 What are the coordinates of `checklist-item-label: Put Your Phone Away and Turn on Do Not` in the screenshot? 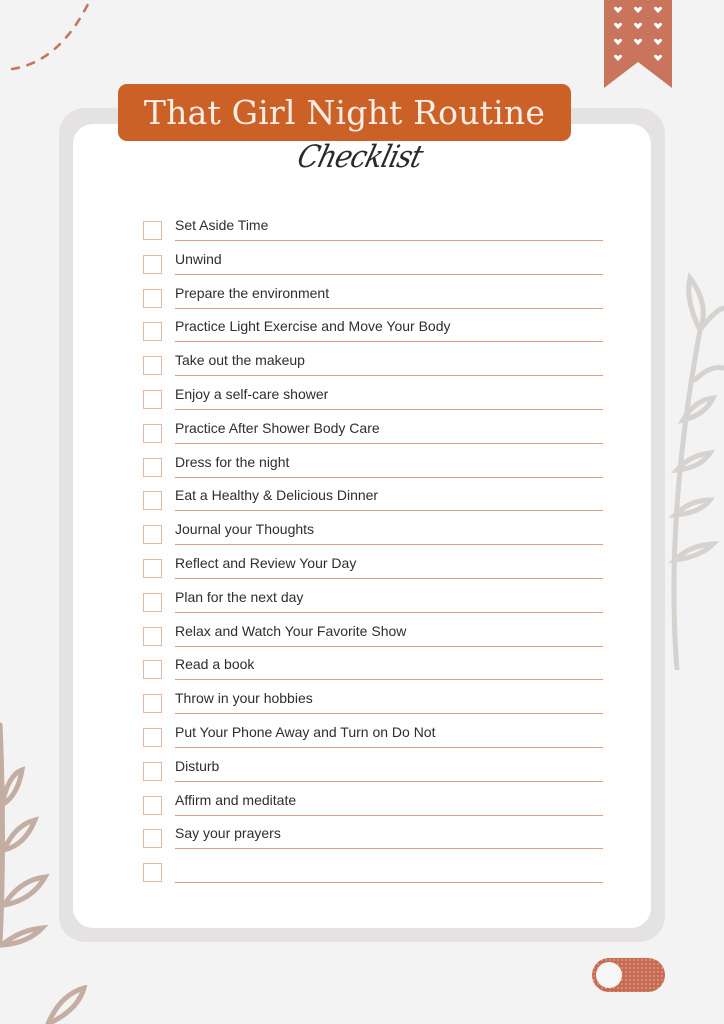 It's located at (305, 731).